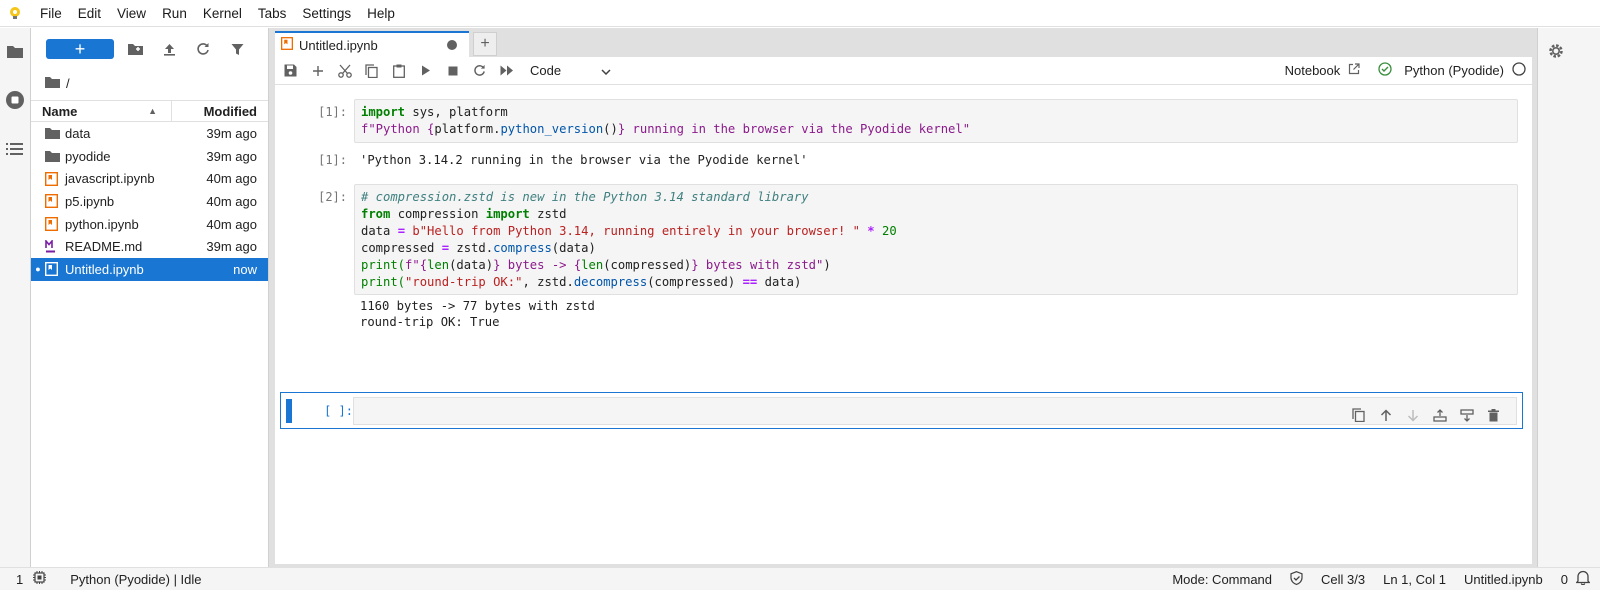  I want to click on file-modified: now, so click(245, 269).